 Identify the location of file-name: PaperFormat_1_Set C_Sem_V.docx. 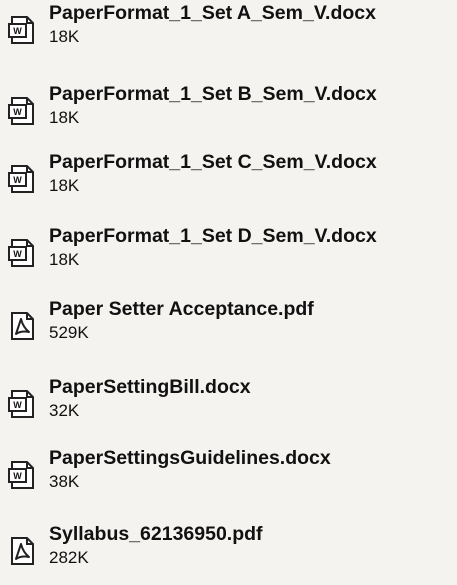
(213, 162).